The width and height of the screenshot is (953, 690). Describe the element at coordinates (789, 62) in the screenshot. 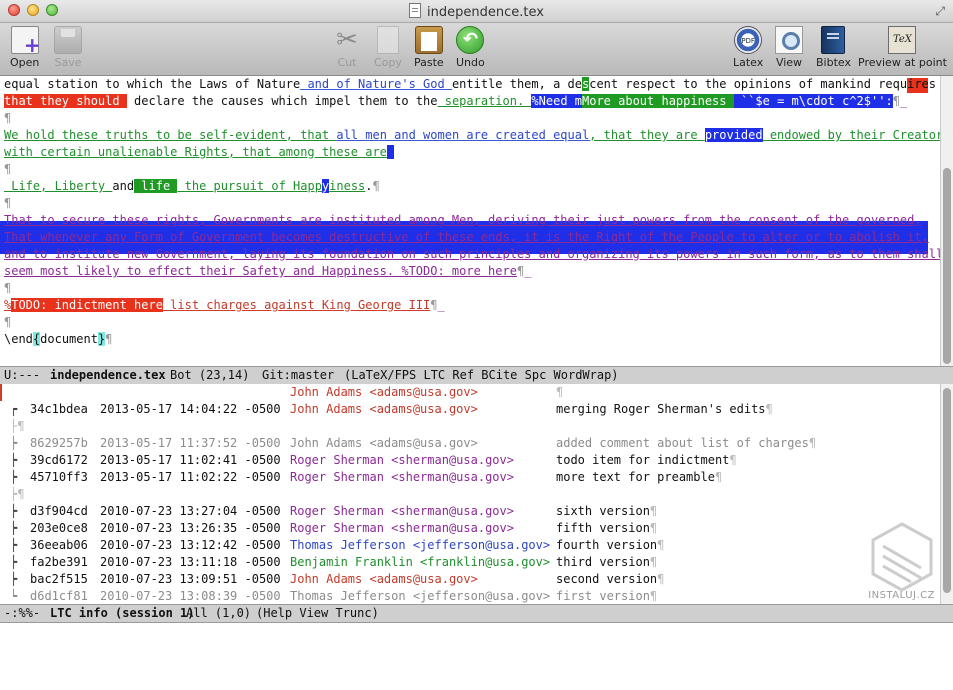

I see `view-label: View` at that location.